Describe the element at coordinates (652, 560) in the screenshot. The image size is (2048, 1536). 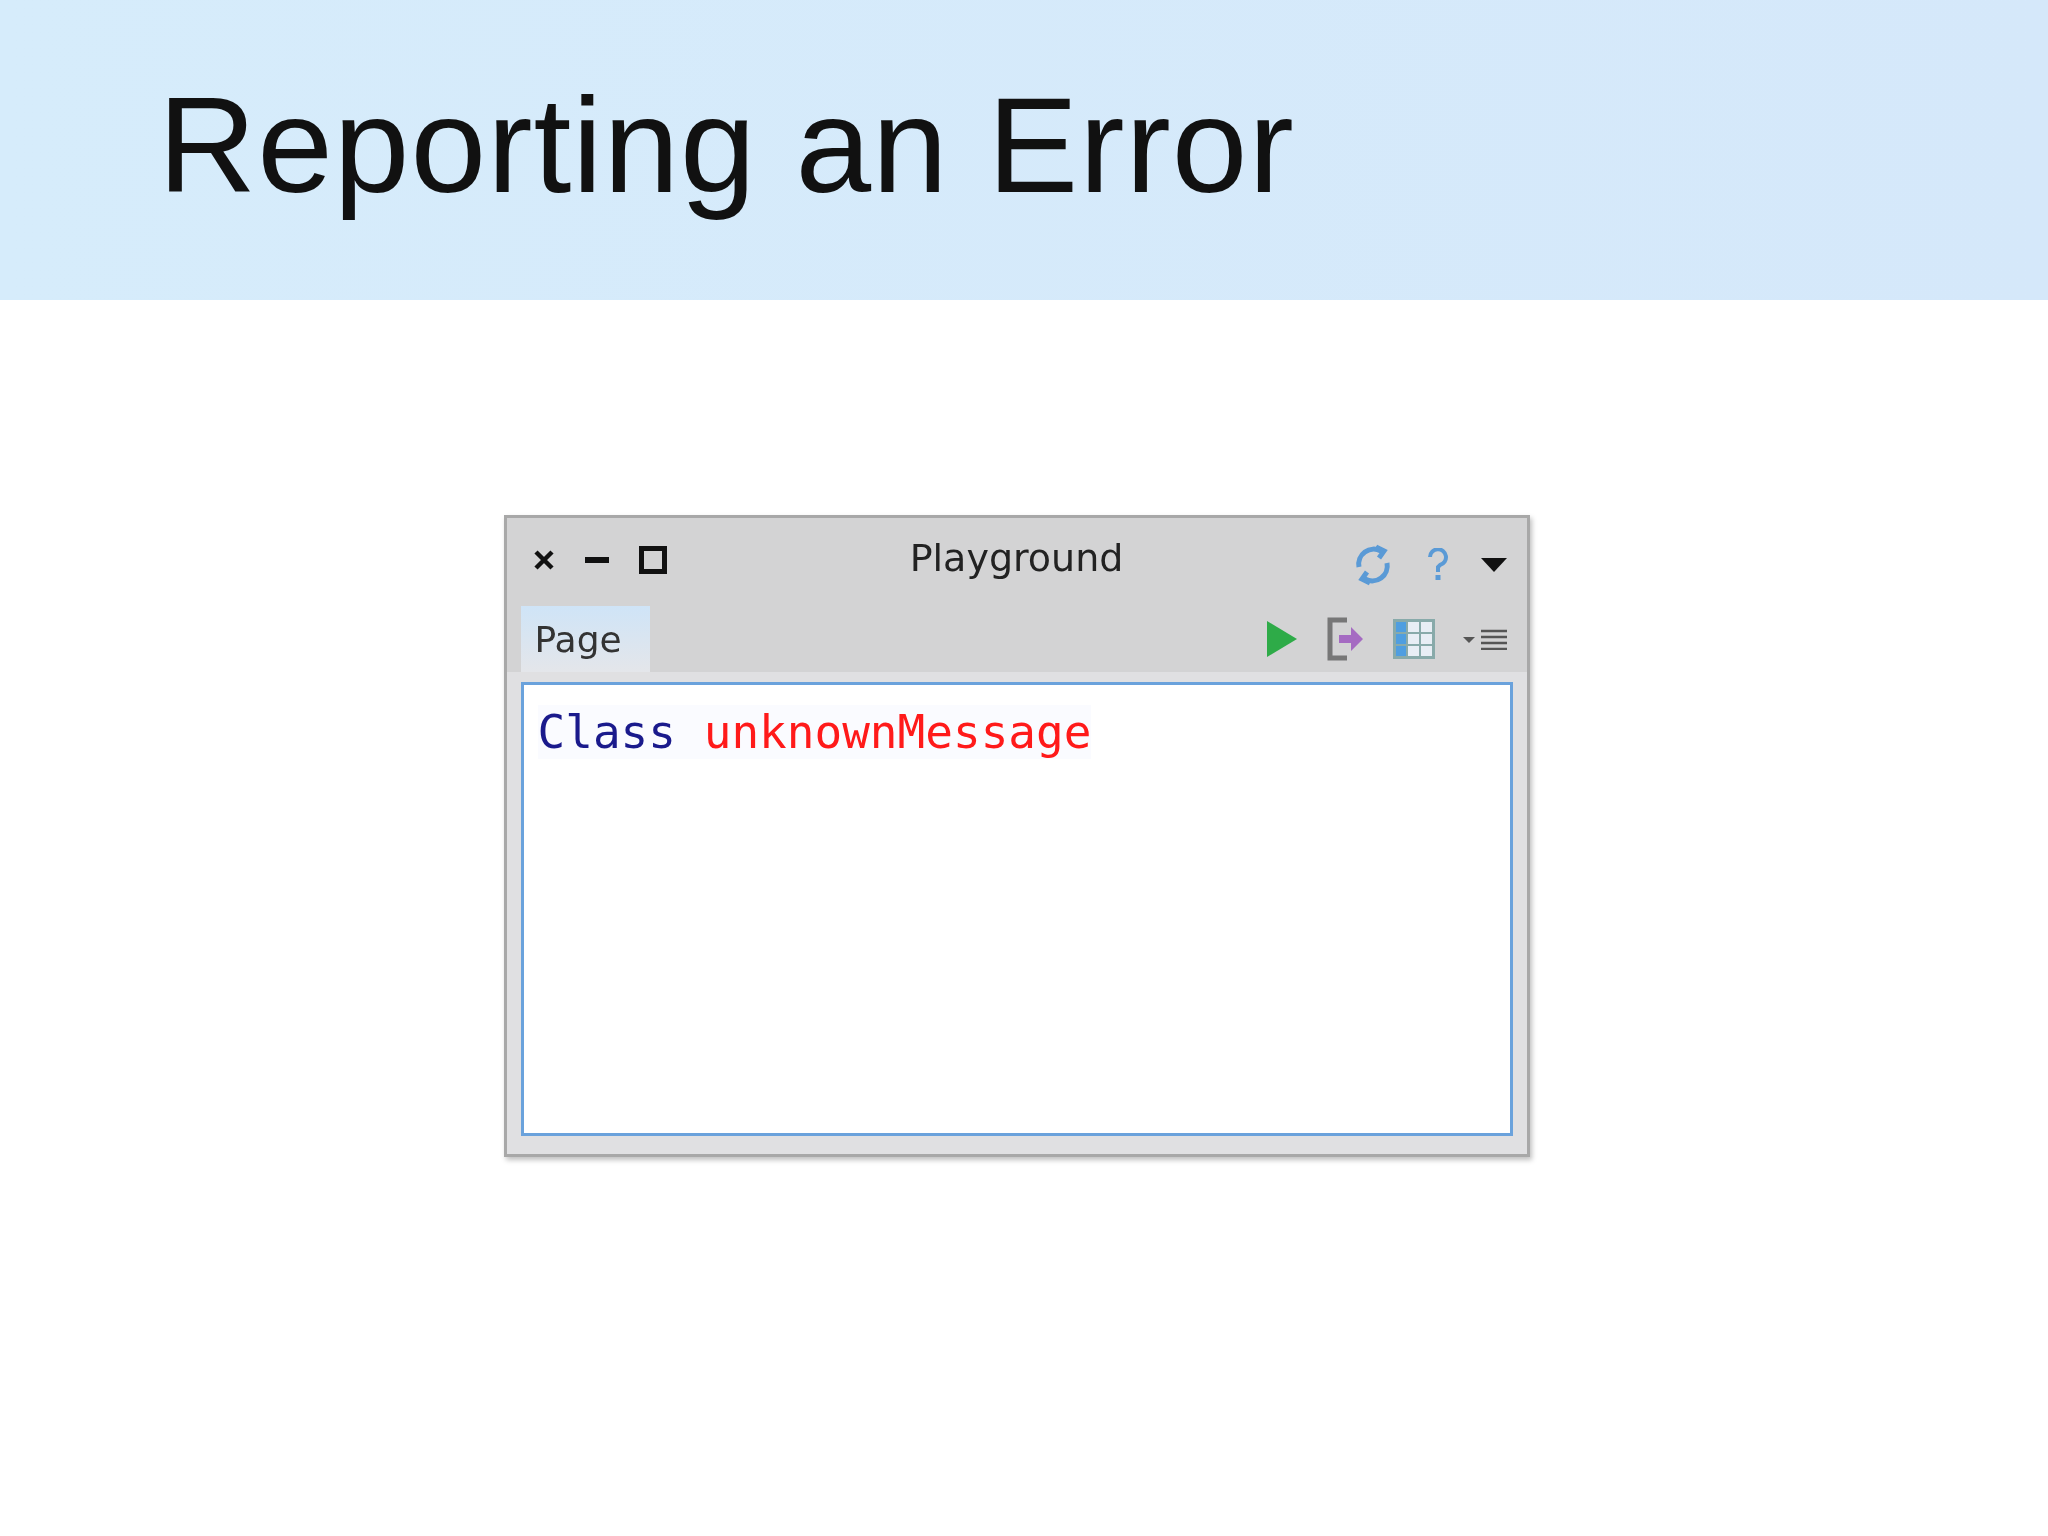
I see `maximize-icon` at that location.